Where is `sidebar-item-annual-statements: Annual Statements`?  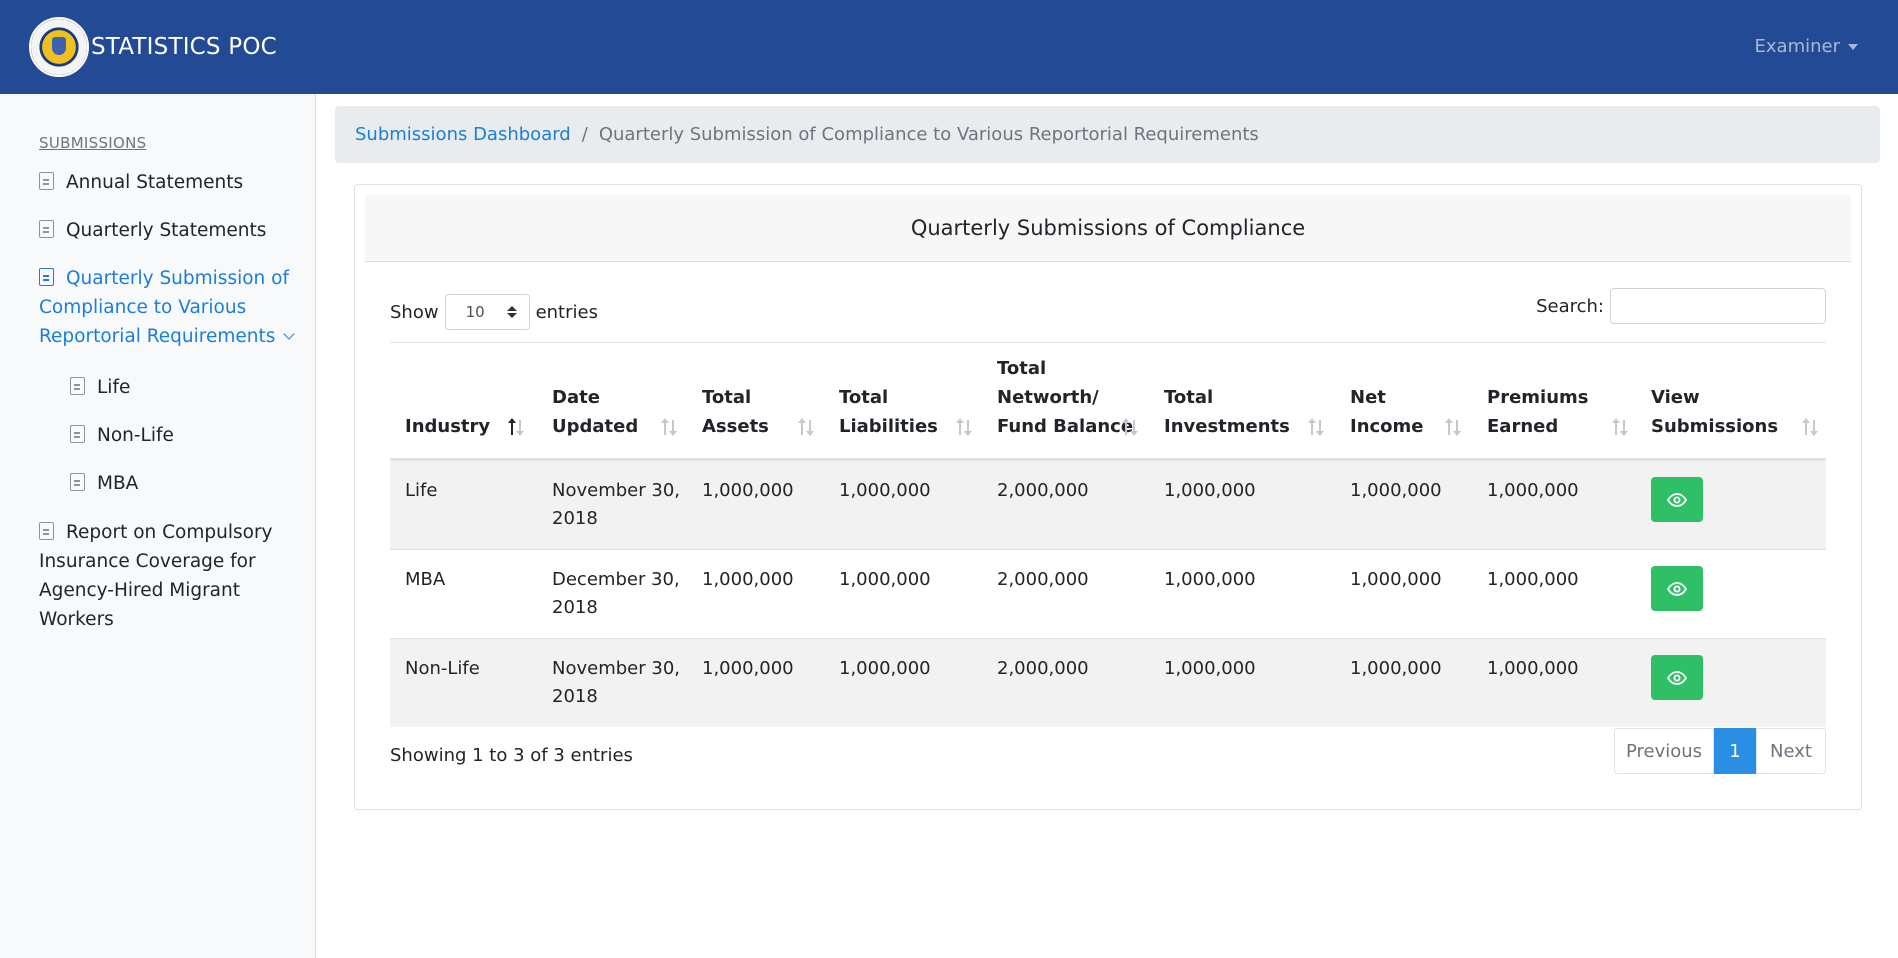 sidebar-item-annual-statements: Annual Statements is located at coordinates (141, 182).